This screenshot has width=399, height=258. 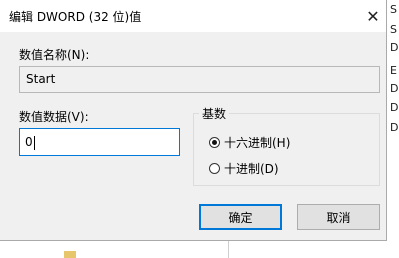 I want to click on divider, so click(x=228, y=249).